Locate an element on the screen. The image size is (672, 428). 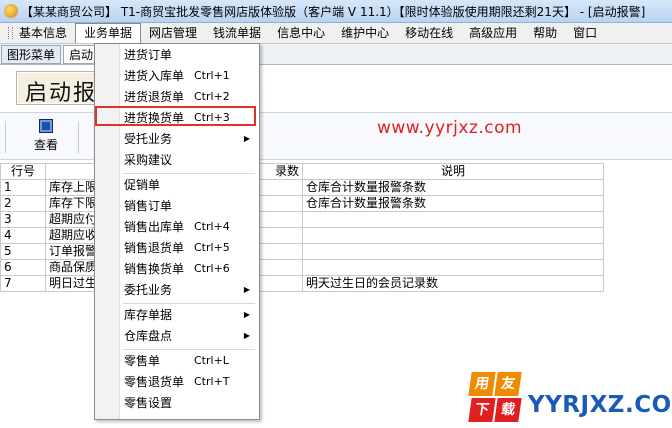
menu-item-purchase-return: 进货退货单 Ctrl+2 is located at coordinates (190, 97).